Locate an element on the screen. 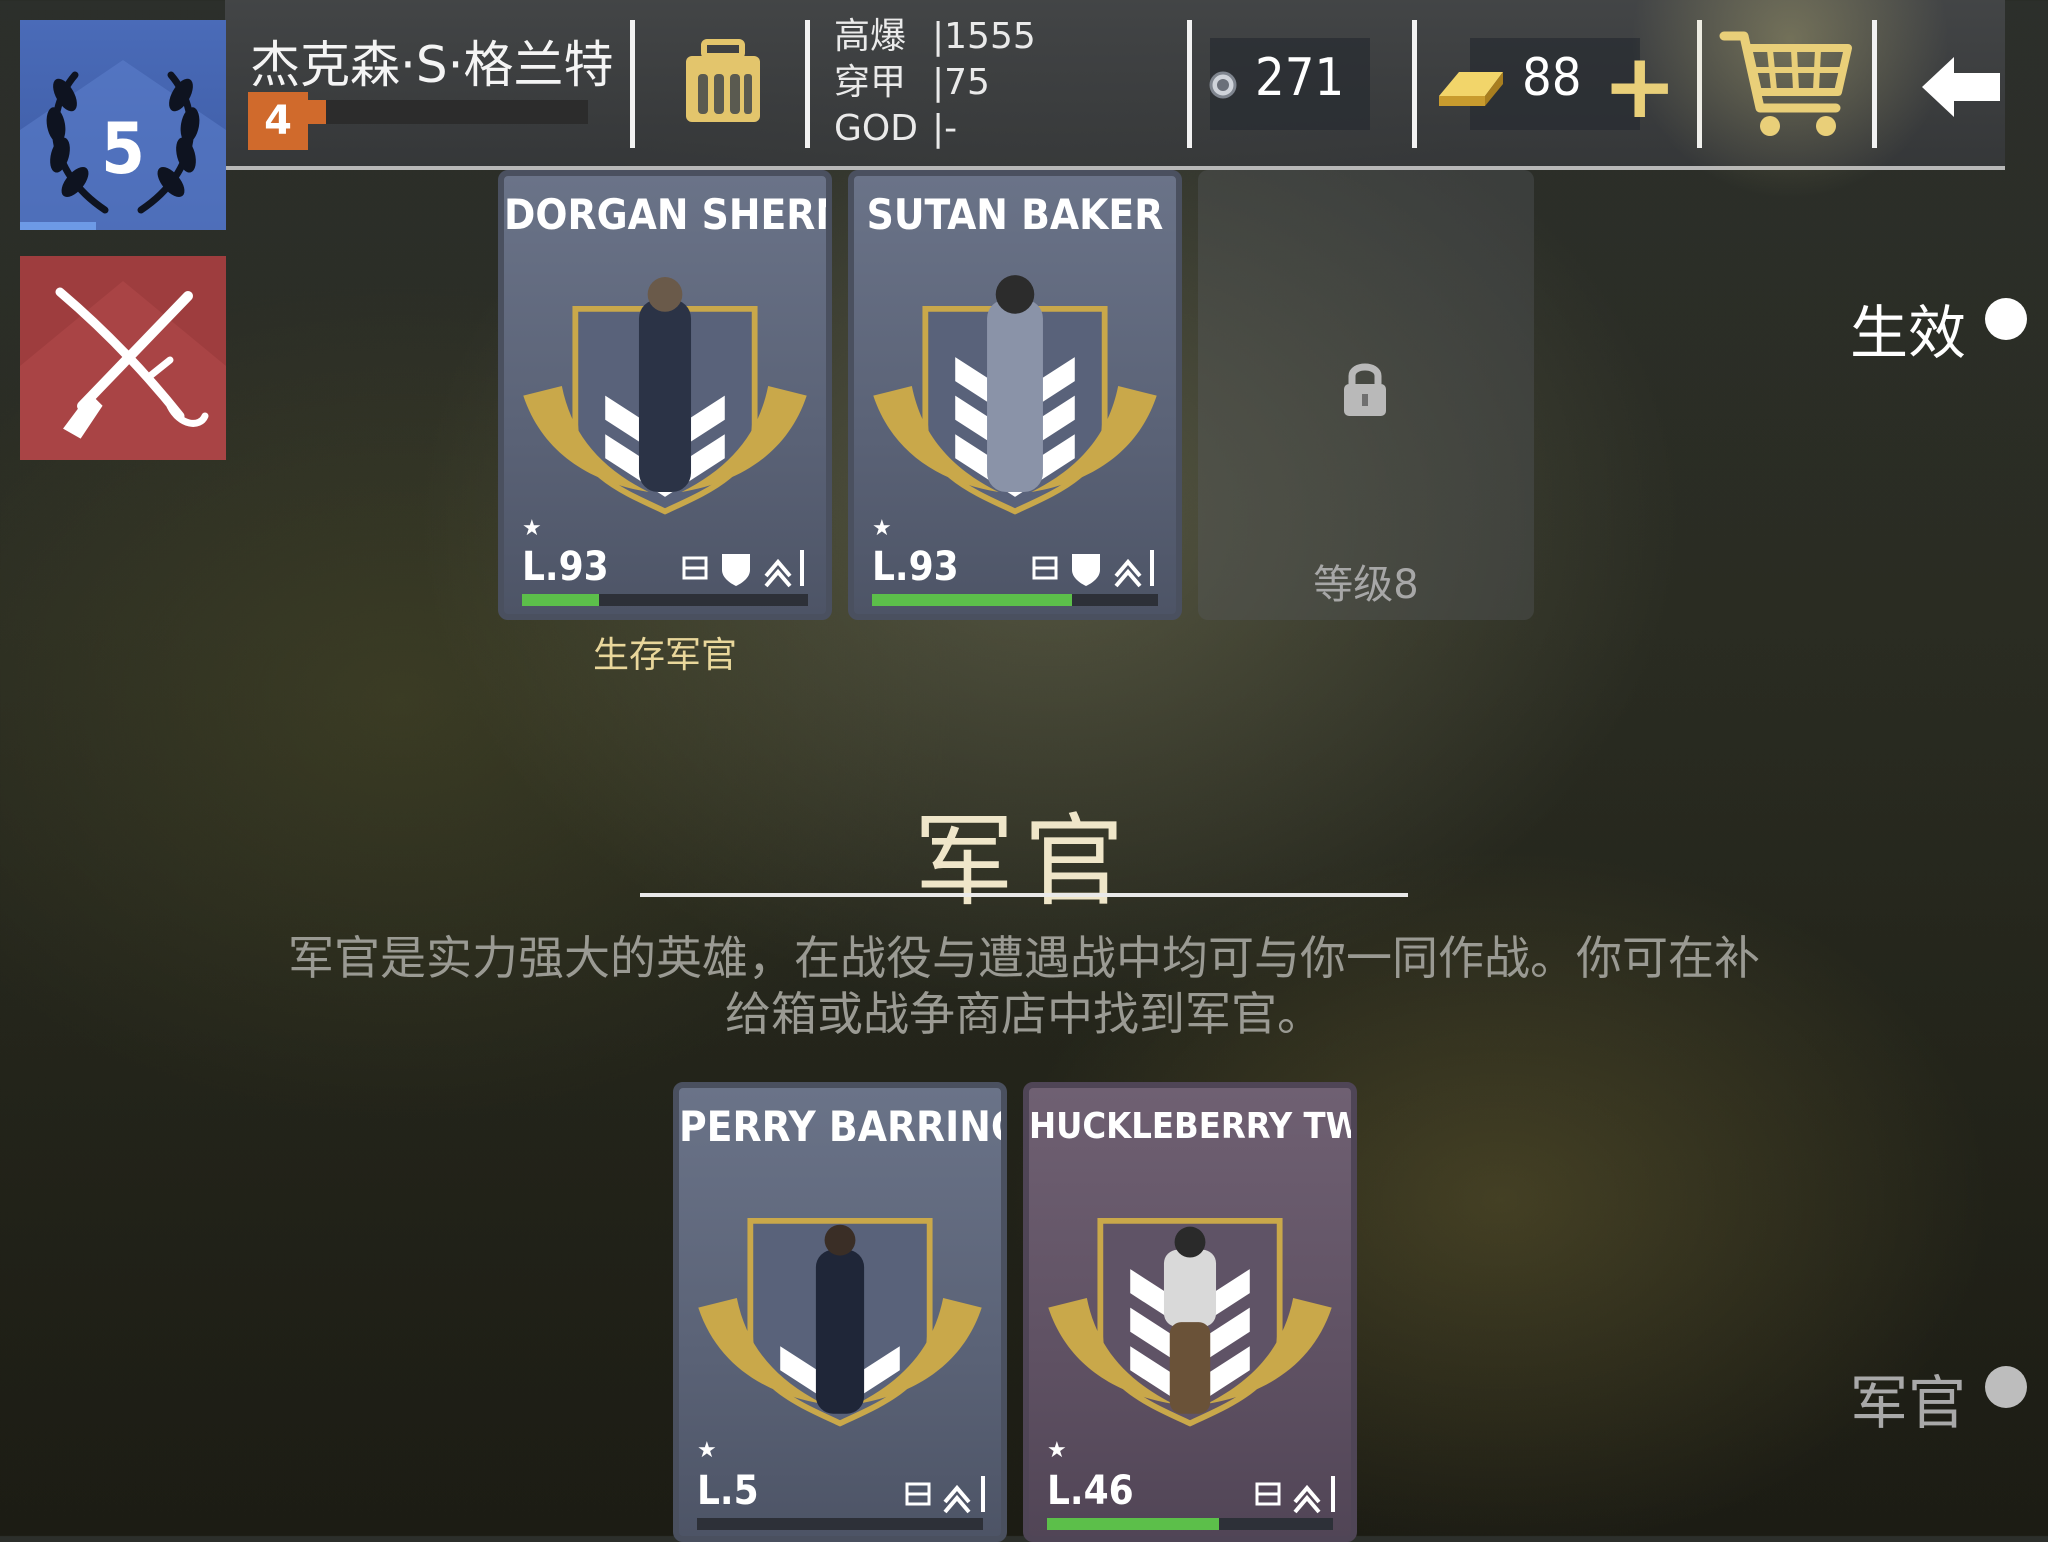 The image size is (2048, 1542). officers-section-indicator is located at coordinates (2006, 1387).